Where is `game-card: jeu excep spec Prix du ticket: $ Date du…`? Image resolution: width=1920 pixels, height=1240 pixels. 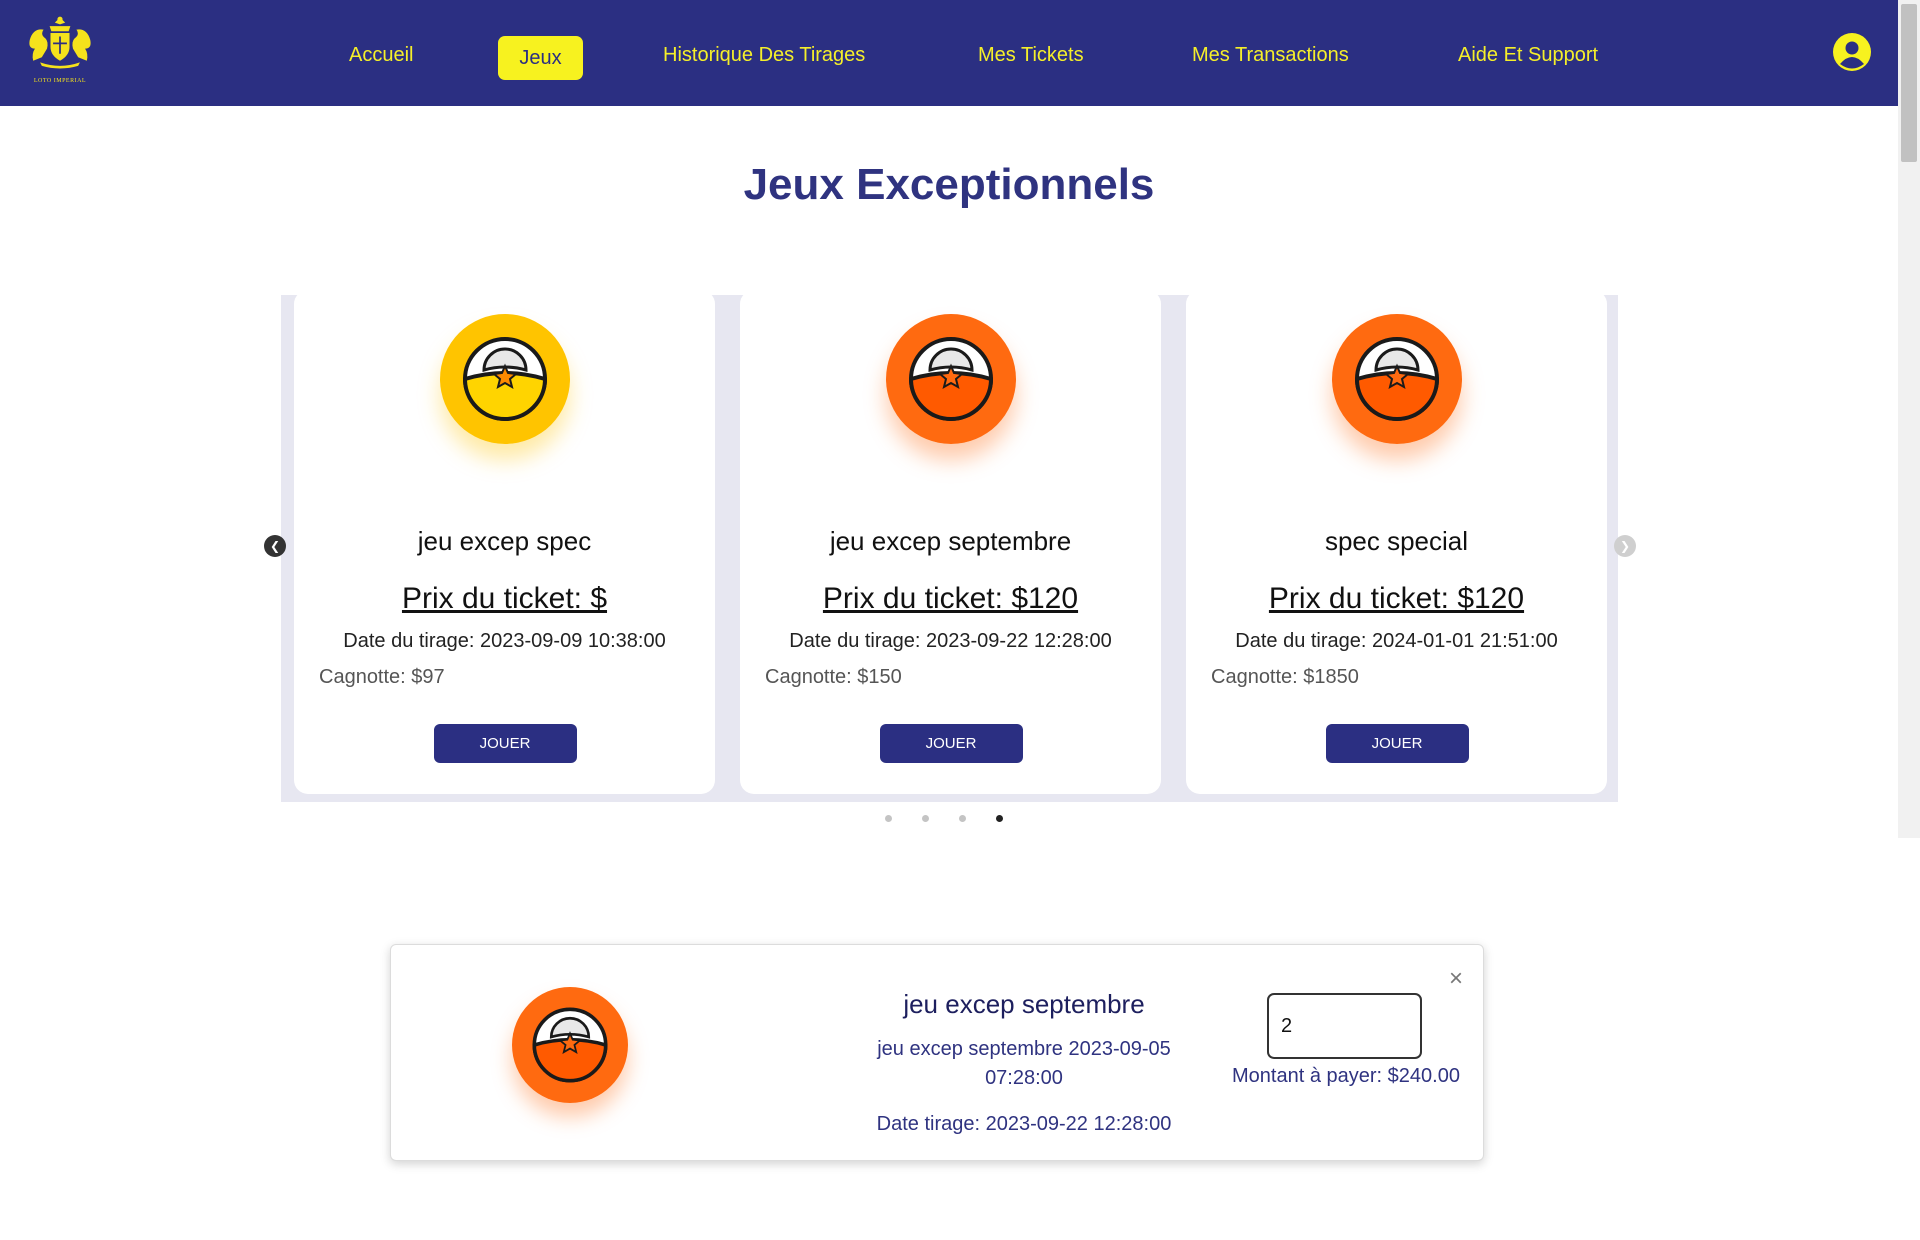 game-card: jeu excep spec Prix du ticket: $ Date du… is located at coordinates (504, 542).